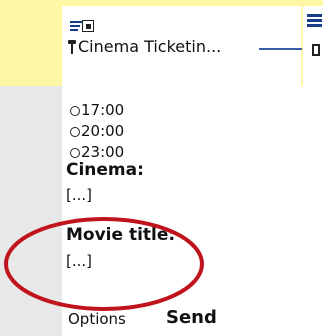 The image size is (323, 336). Describe the element at coordinates (191, 317) in the screenshot. I see `send-softkey: Send` at that location.